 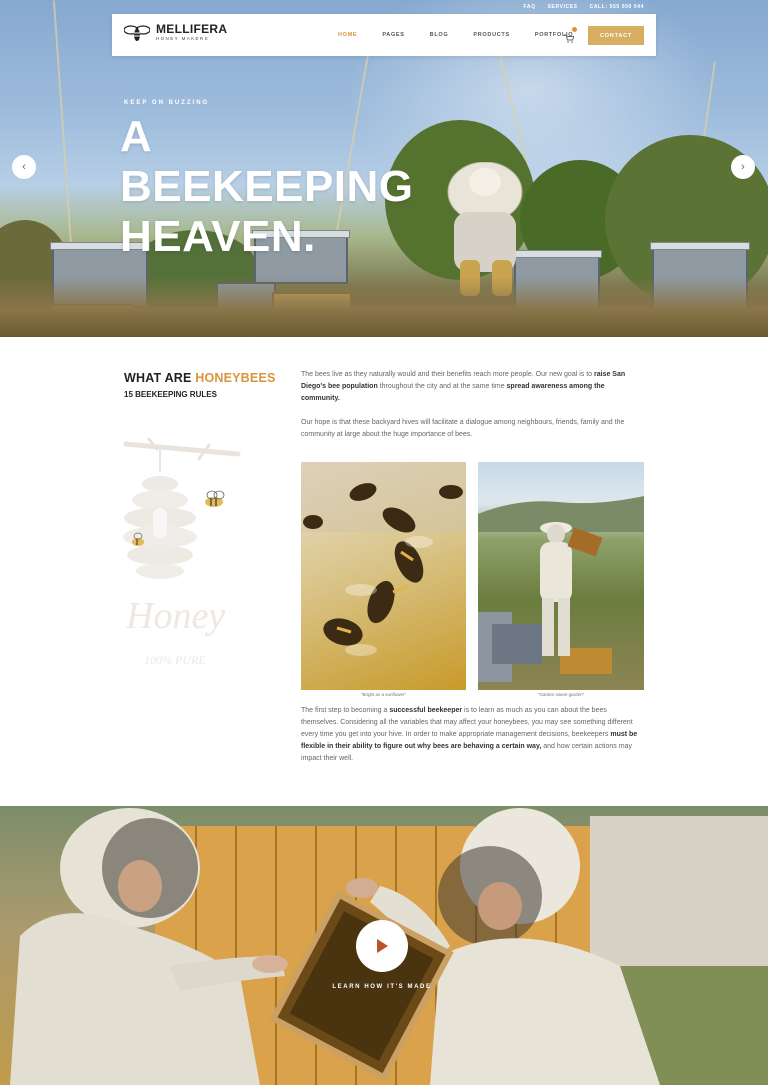 I want to click on photo-caption-2: "Garden sweet garden", so click(x=561, y=694).